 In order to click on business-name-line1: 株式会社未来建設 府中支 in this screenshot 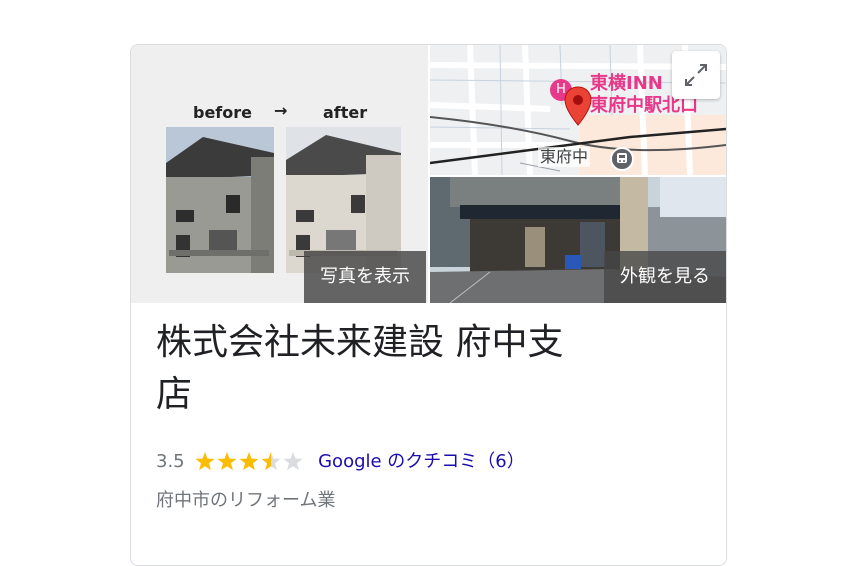, I will do `click(360, 342)`.